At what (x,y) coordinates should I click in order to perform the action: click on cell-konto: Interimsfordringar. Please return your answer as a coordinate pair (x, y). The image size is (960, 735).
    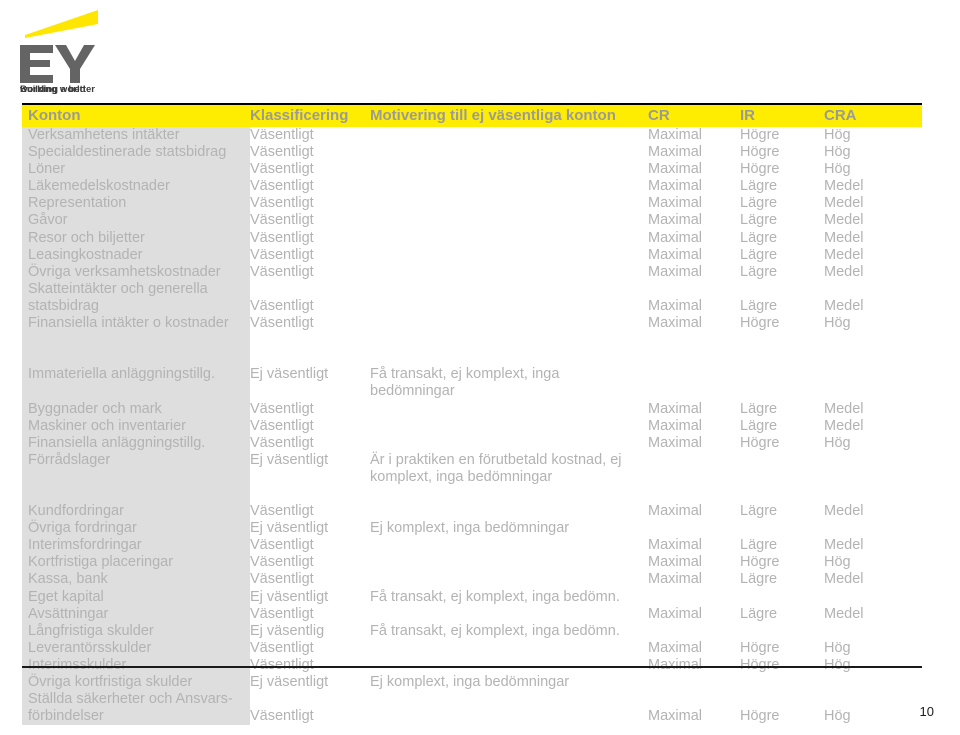
    Looking at the image, I should click on (136, 546).